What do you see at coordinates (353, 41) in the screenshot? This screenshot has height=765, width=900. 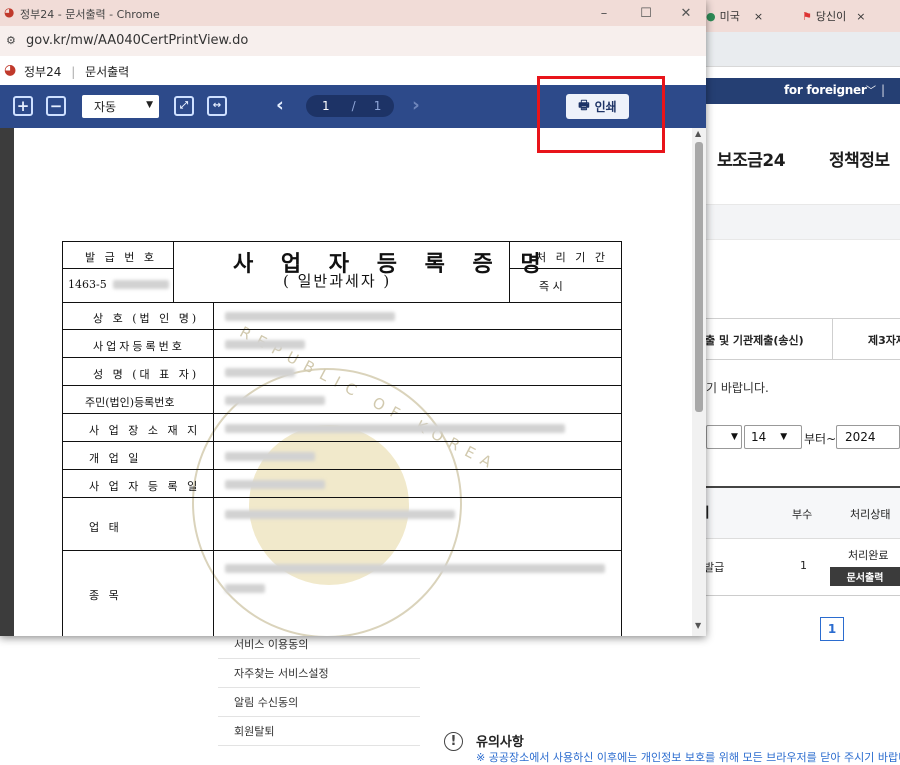 I see `popup-address-bar: ⚙ gov.kr/mw/AA040CertPrintView.do` at bounding box center [353, 41].